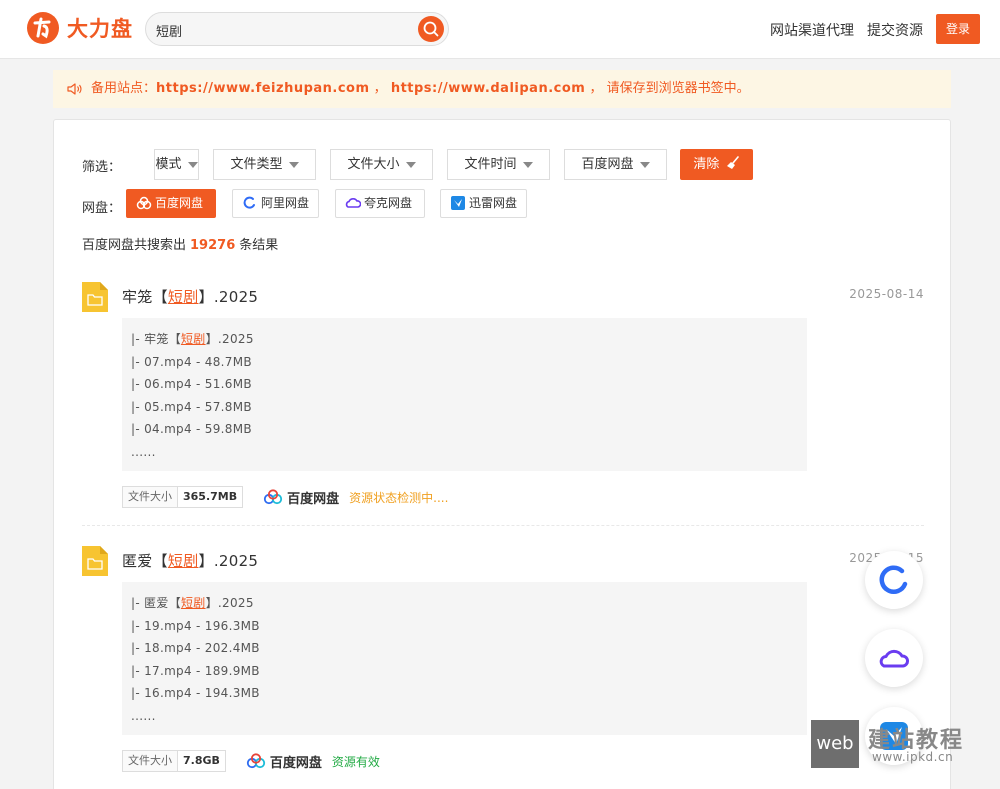 Image resolution: width=1000 pixels, height=789 pixels. I want to click on speaker-icon, so click(74, 89).